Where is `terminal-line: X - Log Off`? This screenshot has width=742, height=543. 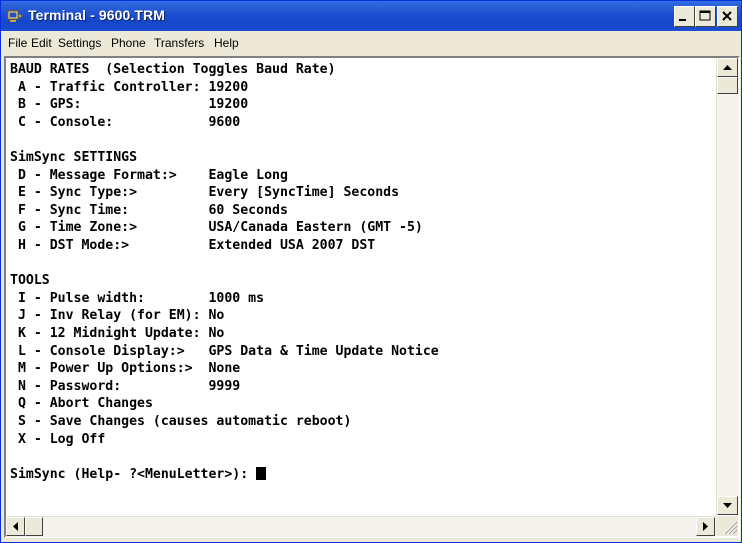
terminal-line: X - Log Off is located at coordinates (58, 439).